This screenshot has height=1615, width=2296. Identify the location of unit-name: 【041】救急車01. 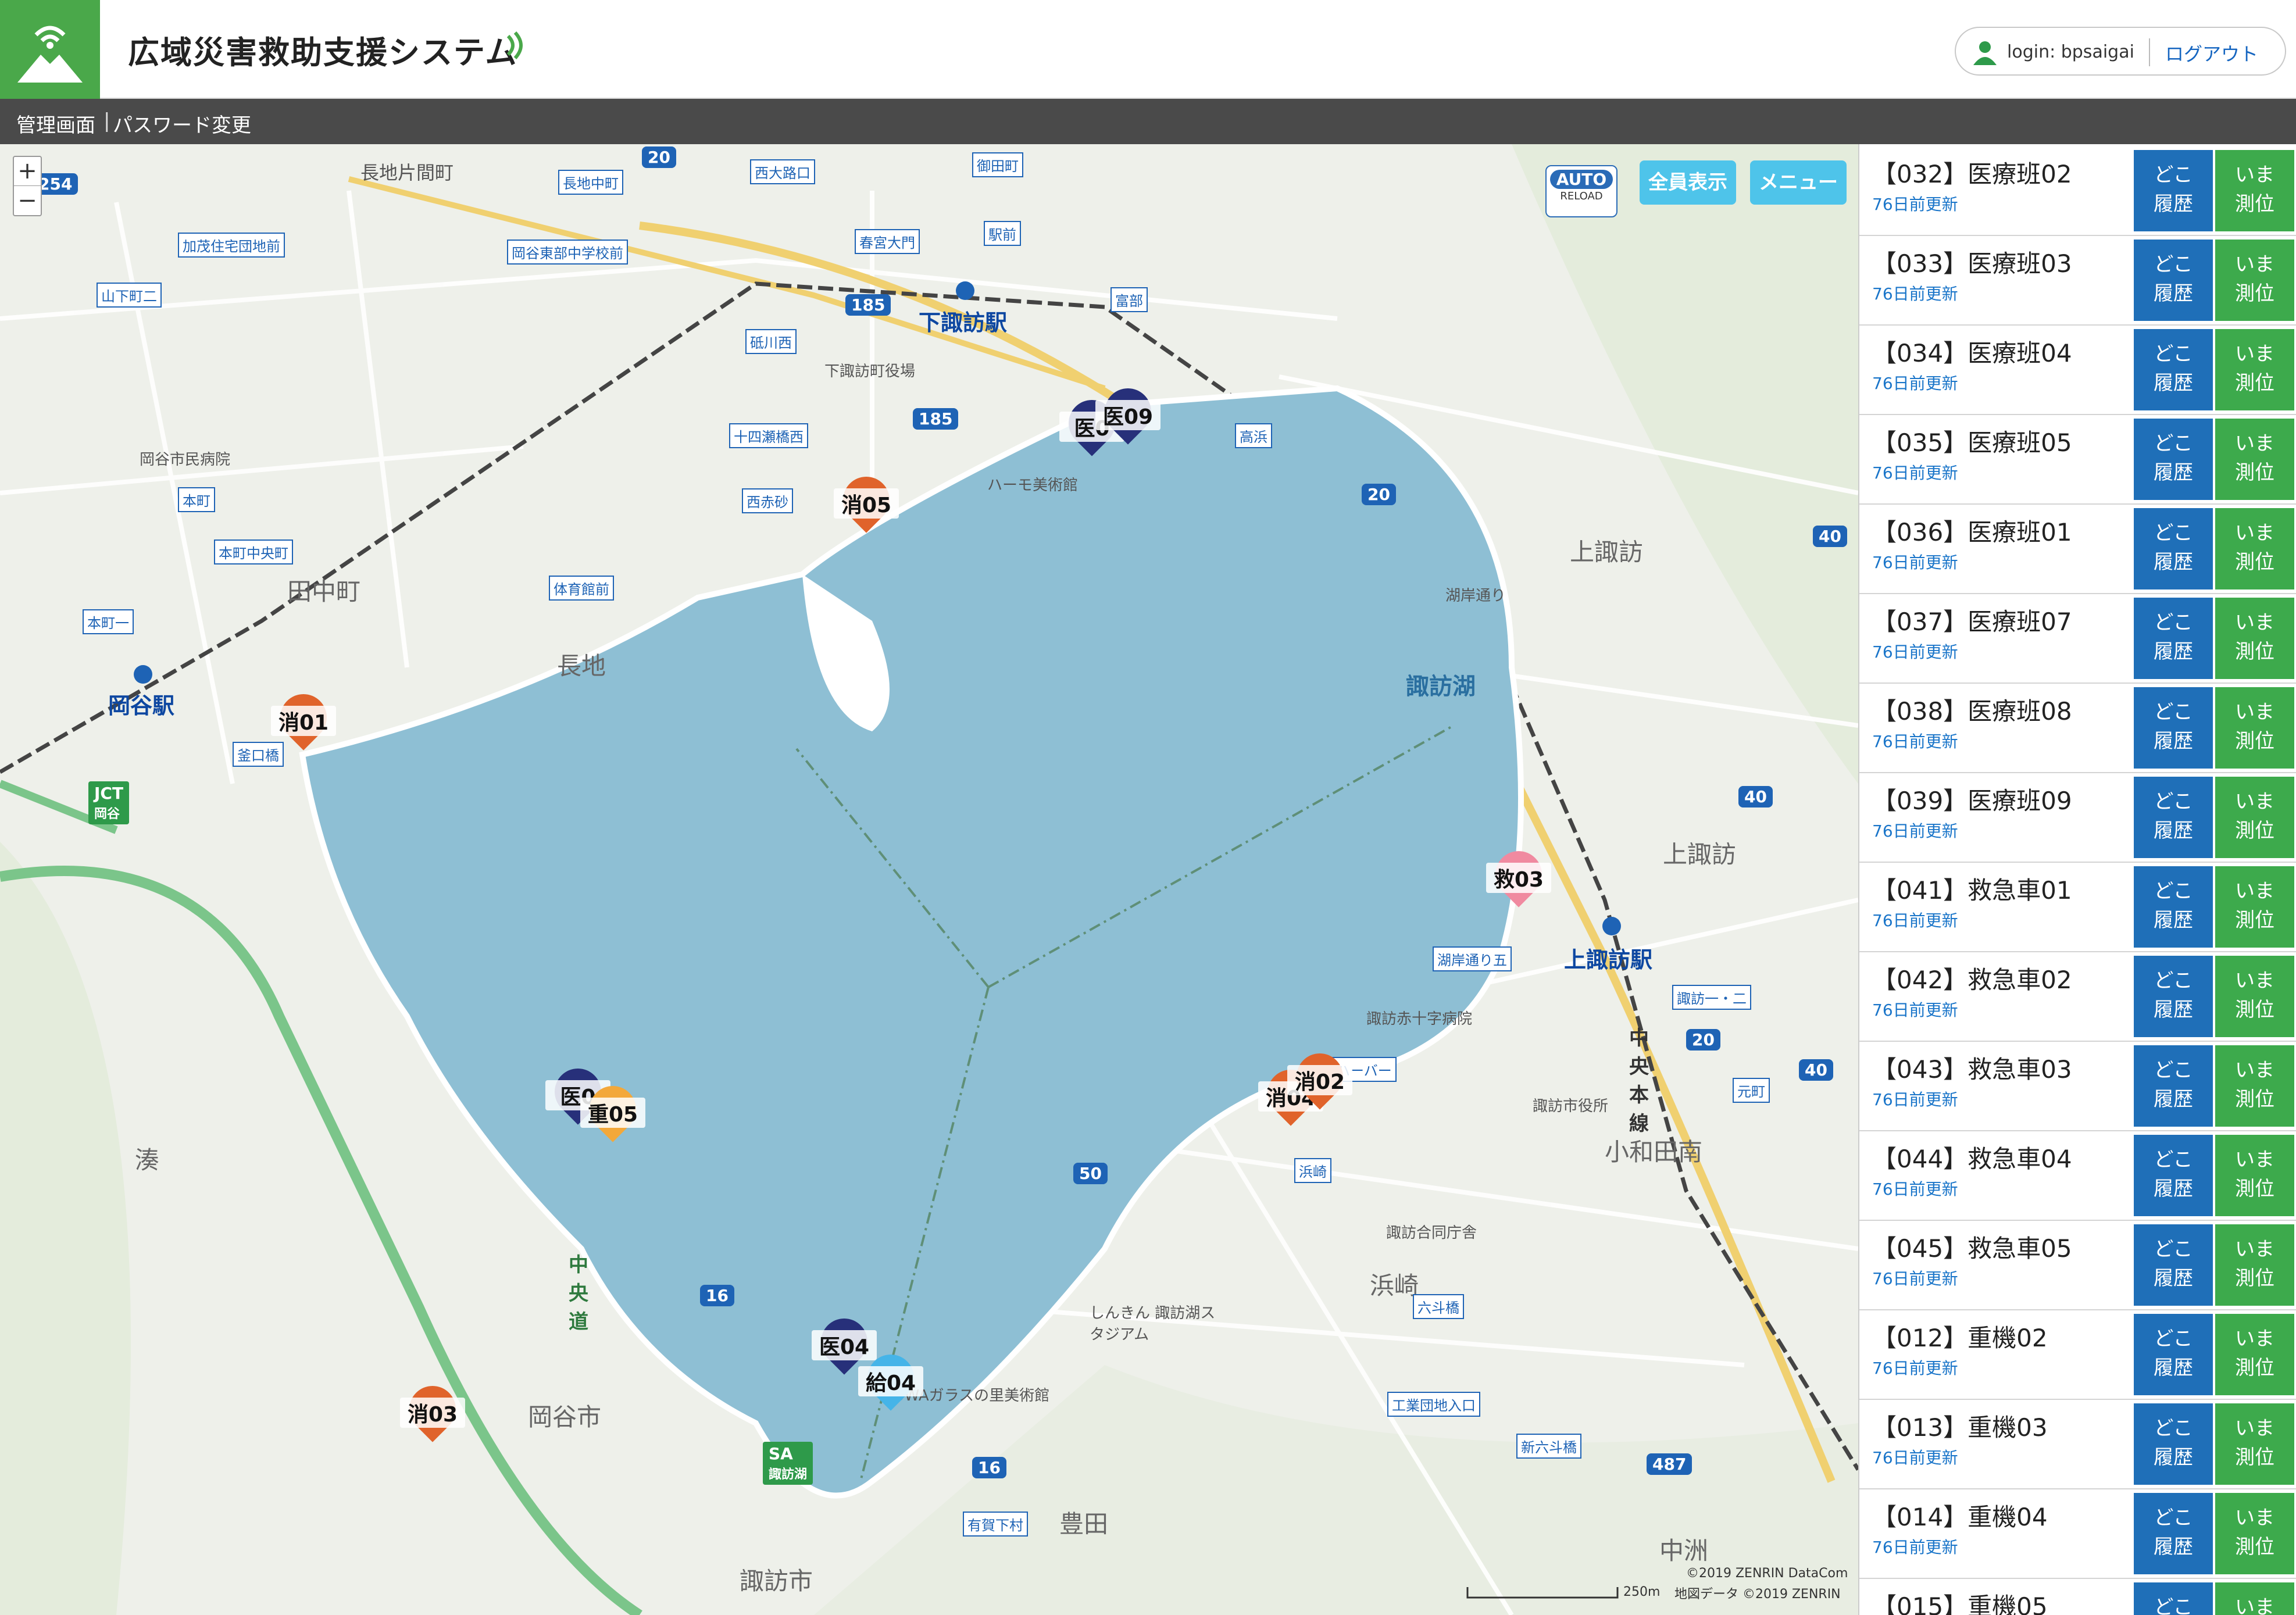
(1972, 890).